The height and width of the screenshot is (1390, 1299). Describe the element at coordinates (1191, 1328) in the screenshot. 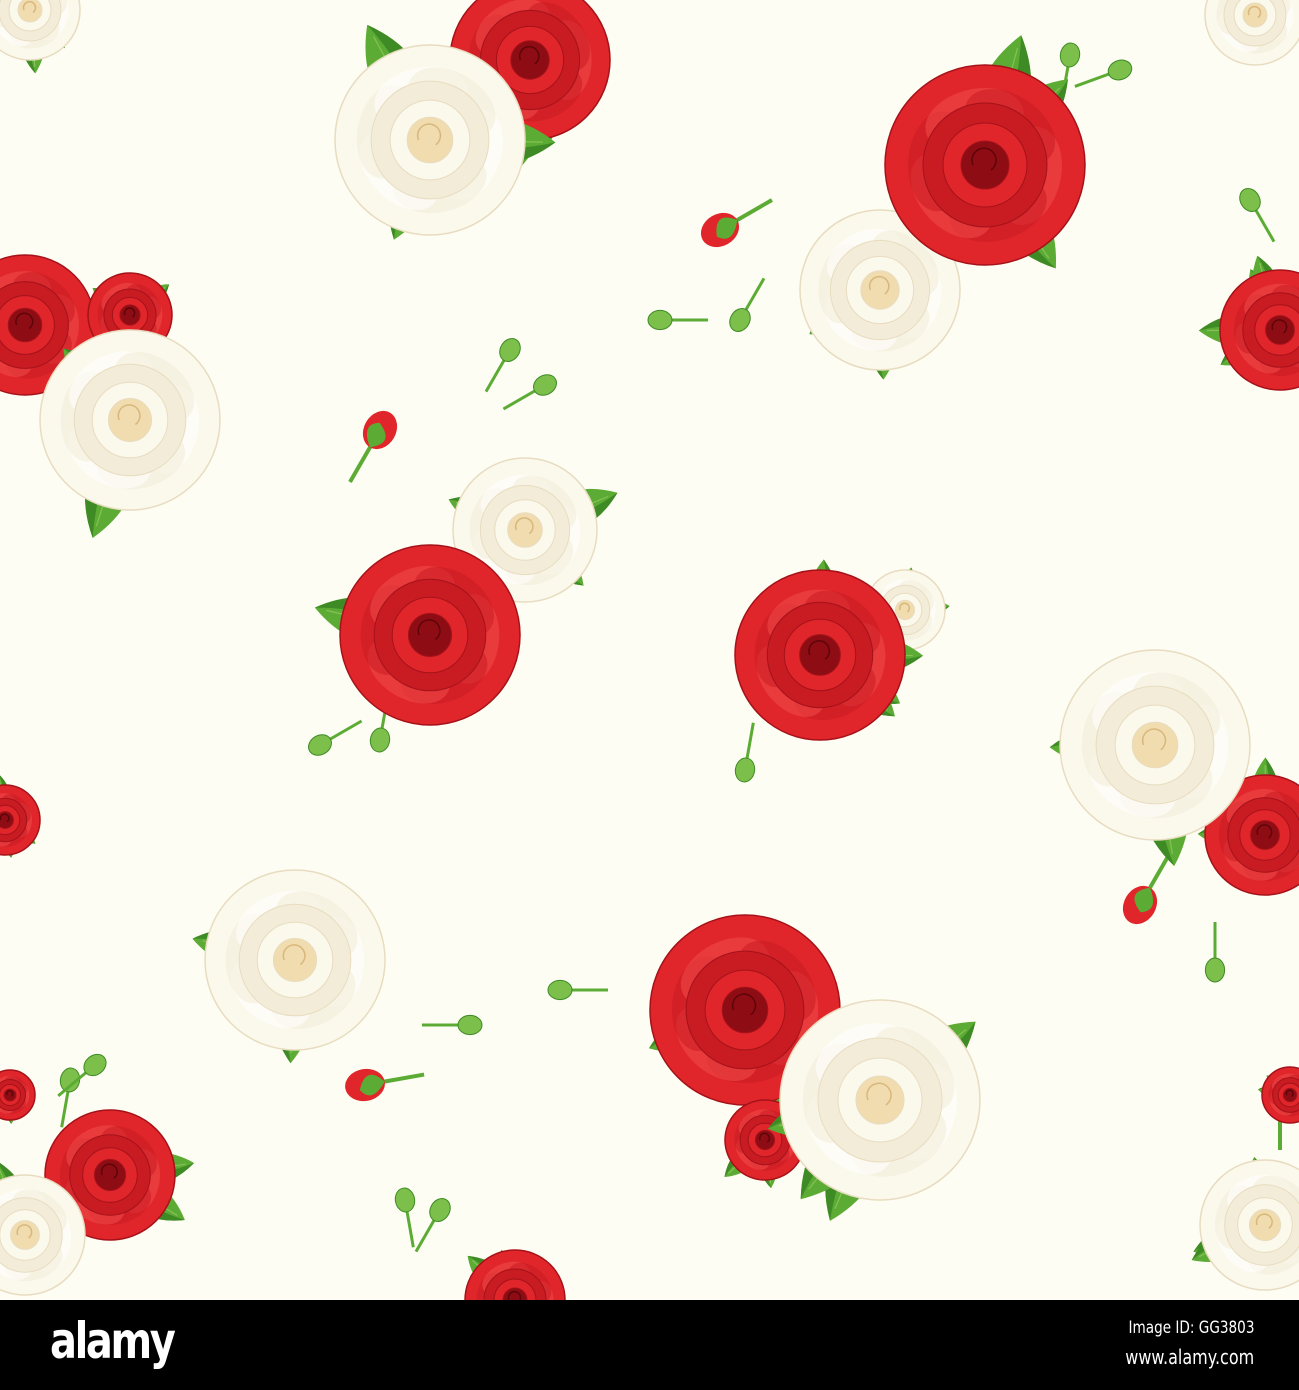

I see `image-id-label: Image ID: GG3803` at that location.